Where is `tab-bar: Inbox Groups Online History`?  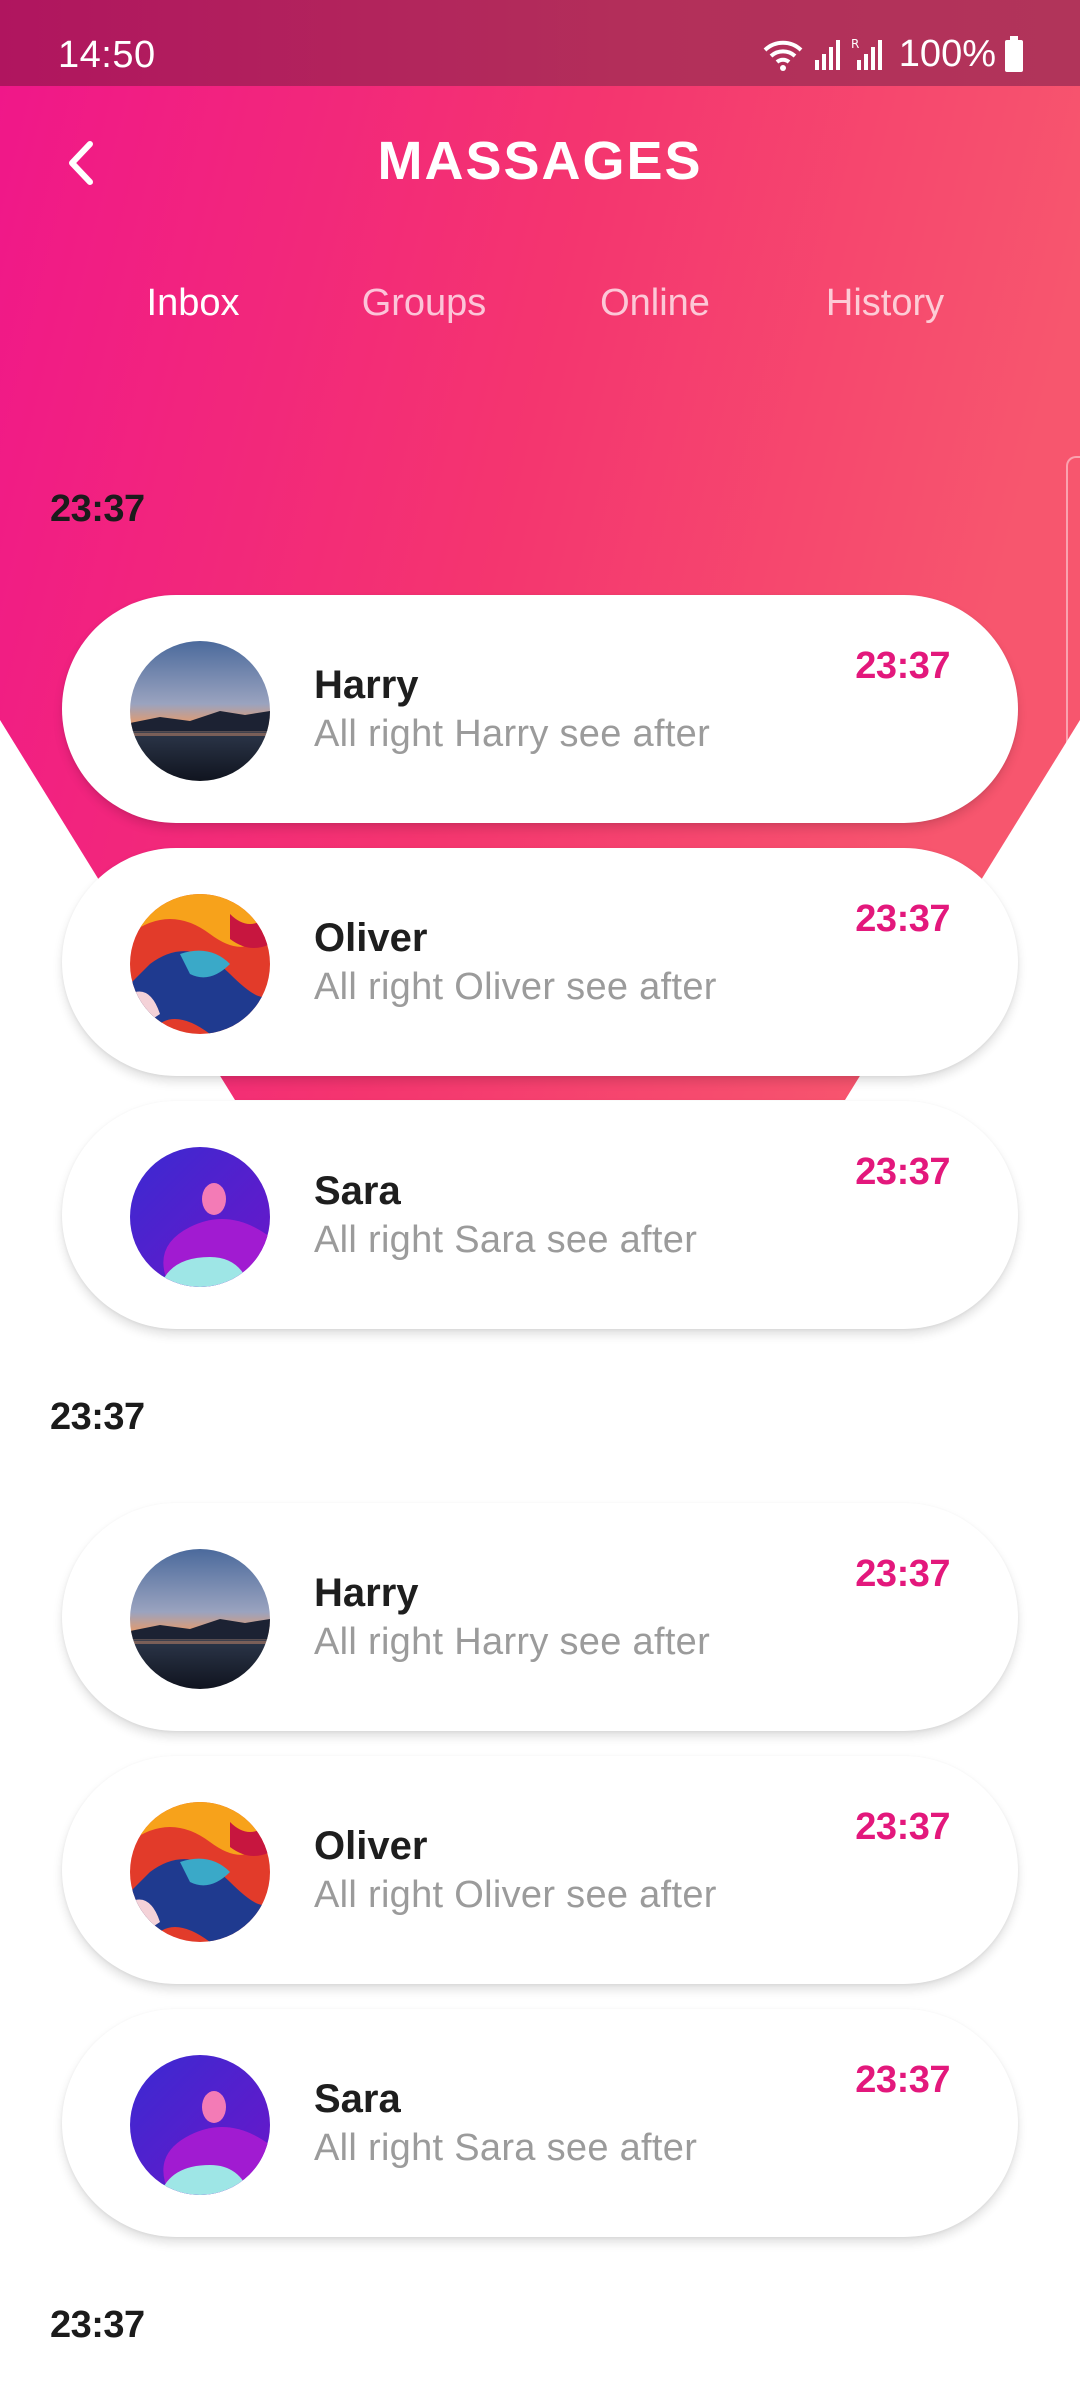 tab-bar: Inbox Groups Online History is located at coordinates (540, 312).